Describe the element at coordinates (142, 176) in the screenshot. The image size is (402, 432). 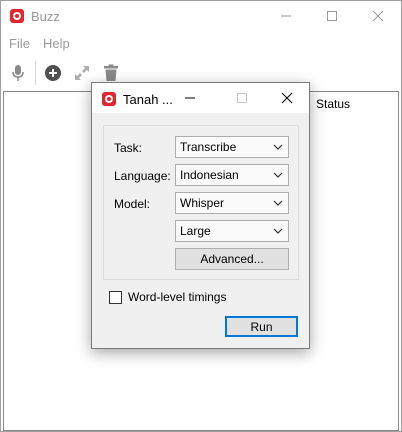
I see `language-label: Language:` at that location.